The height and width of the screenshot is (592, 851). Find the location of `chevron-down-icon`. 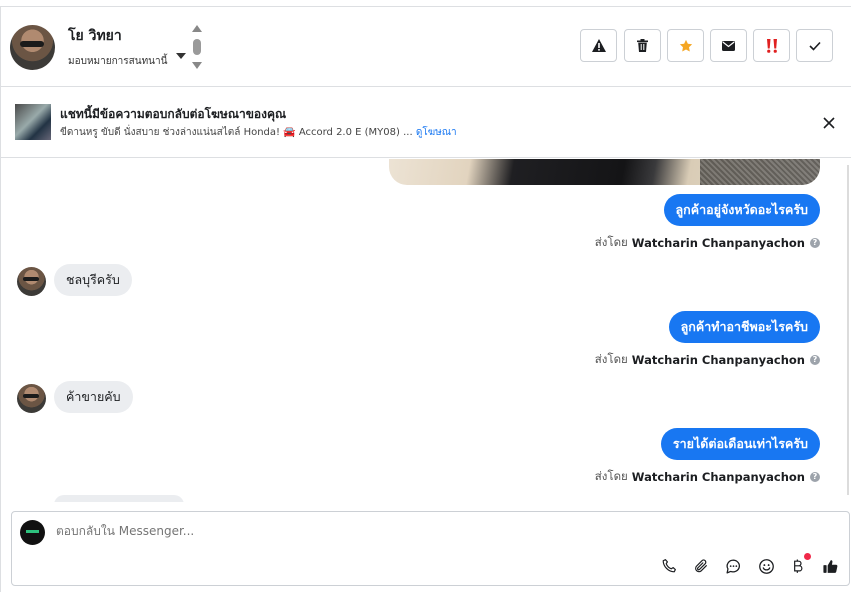

chevron-down-icon is located at coordinates (181, 56).